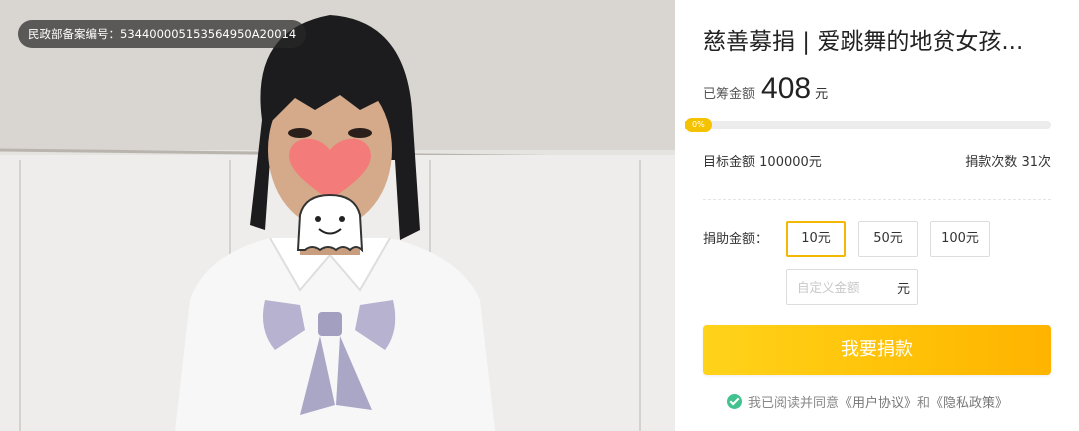  Describe the element at coordinates (736, 239) in the screenshot. I see `donate-amount-label: 捐助金额：` at that location.